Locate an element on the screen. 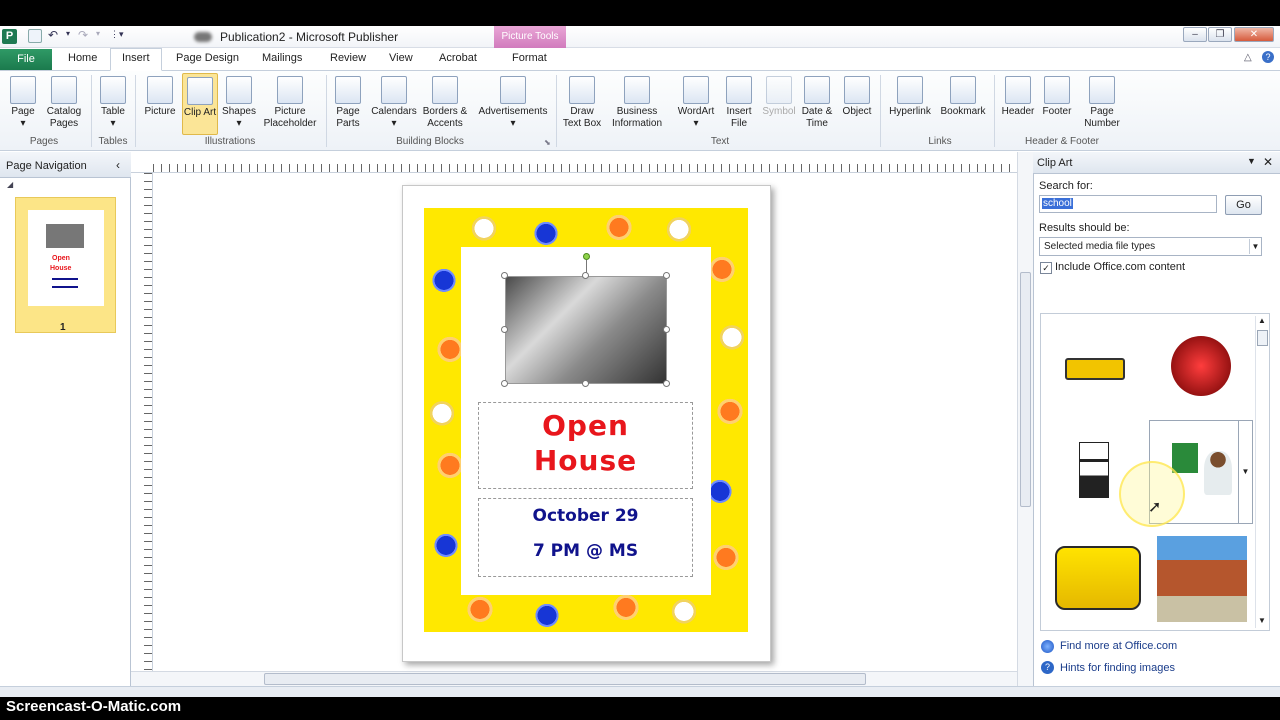  redo-dropdown-icon: ▾ is located at coordinates (98, 33).